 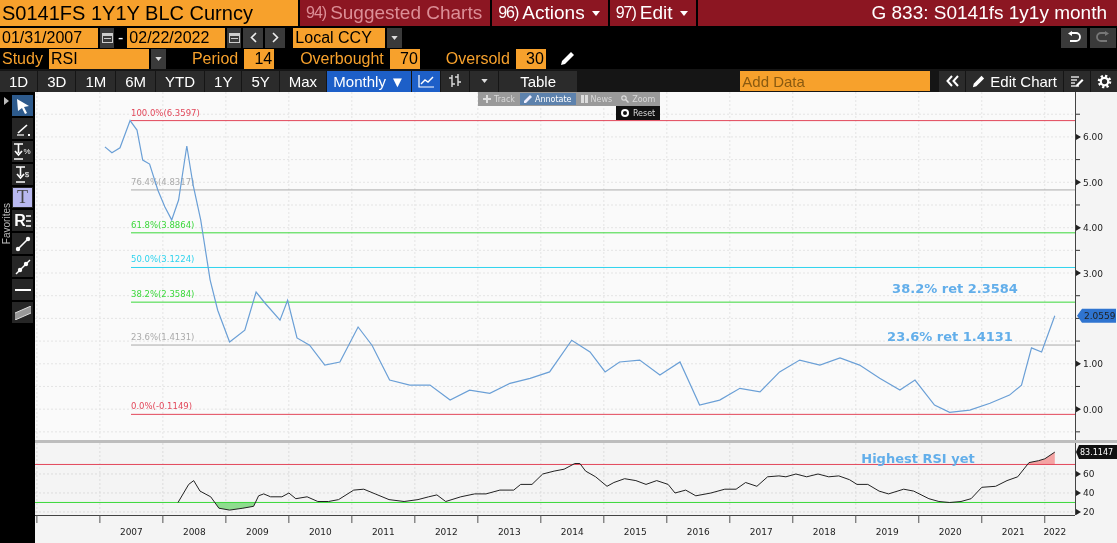 I want to click on annotation-text: Highest RSI yet, so click(x=918, y=458).